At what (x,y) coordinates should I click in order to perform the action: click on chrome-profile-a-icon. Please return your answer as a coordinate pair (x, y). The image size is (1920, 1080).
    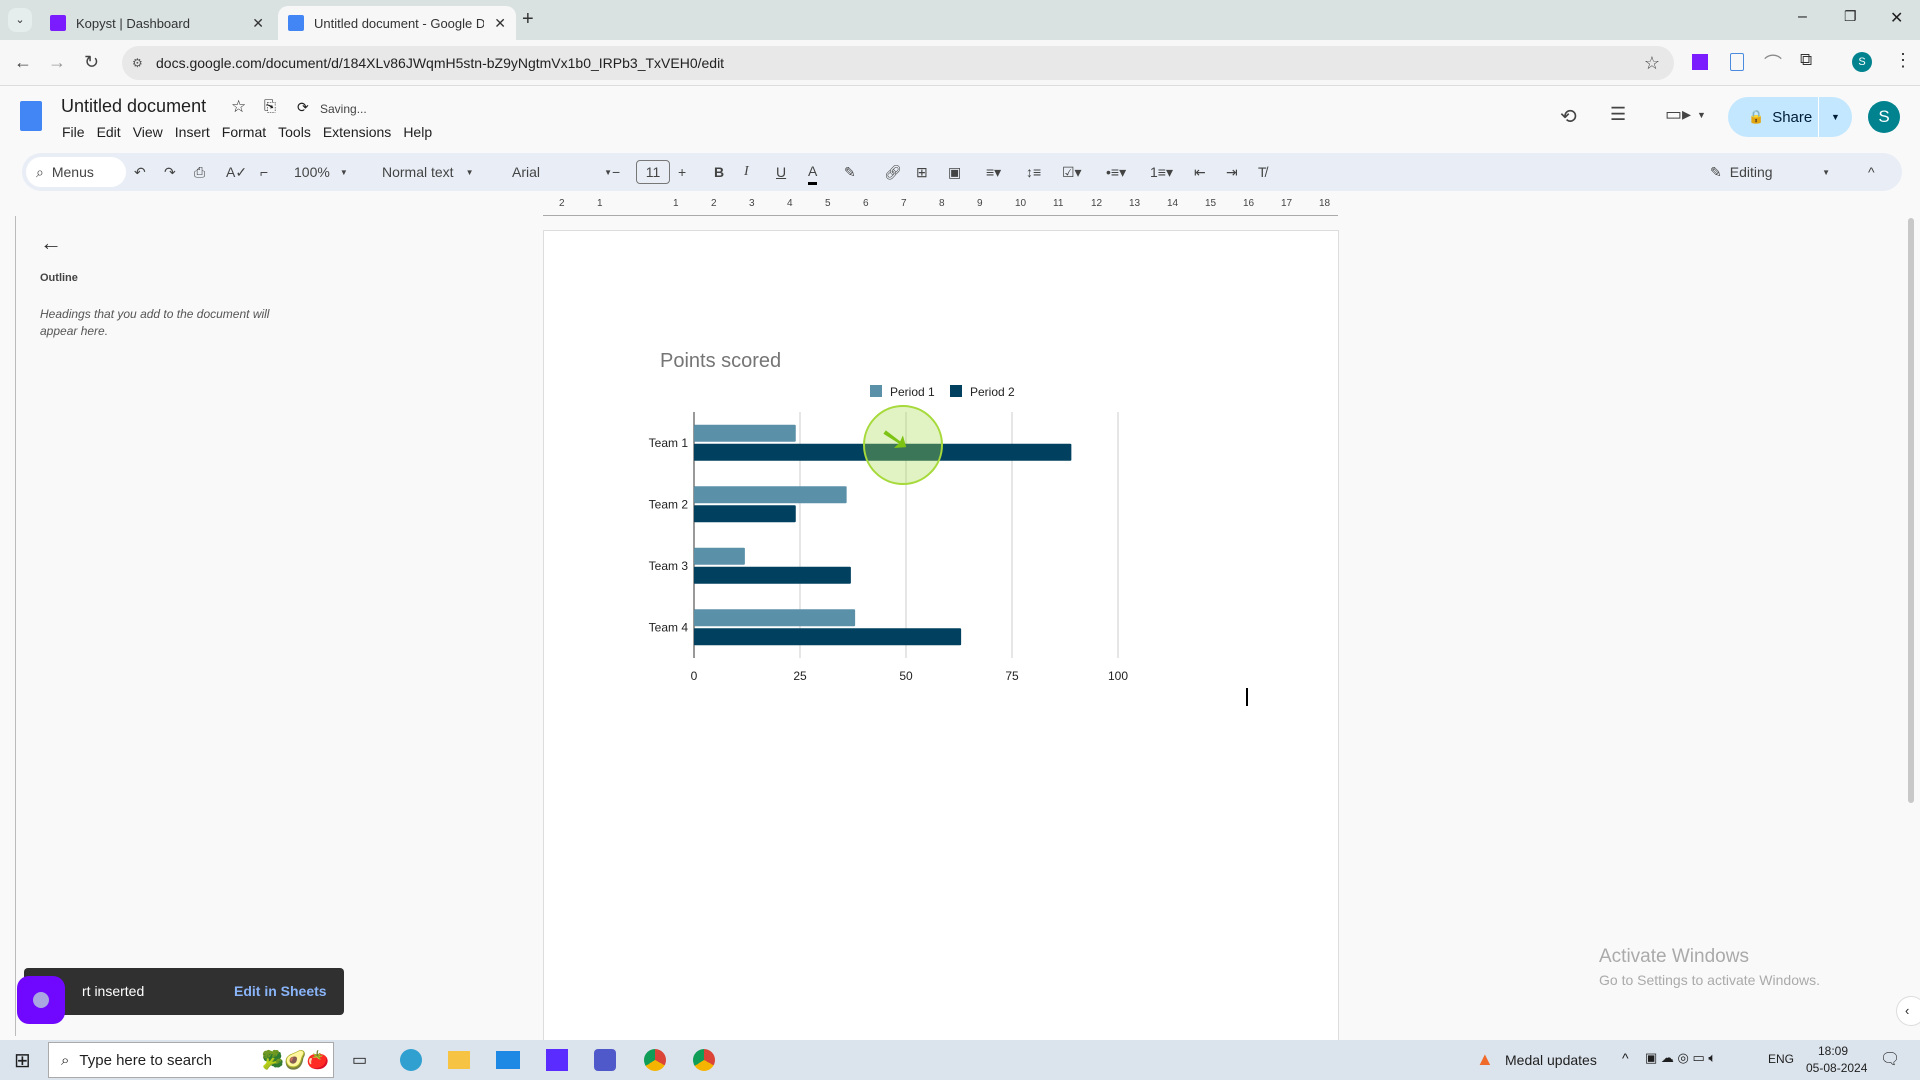
    Looking at the image, I should click on (655, 1060).